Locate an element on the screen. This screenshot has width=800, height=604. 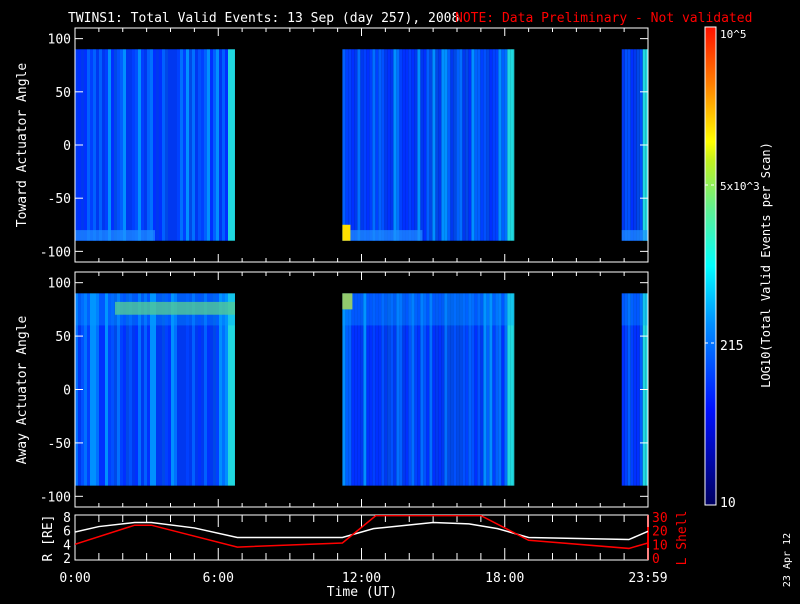
x-tick-label: 23:59 is located at coordinates (647, 578).